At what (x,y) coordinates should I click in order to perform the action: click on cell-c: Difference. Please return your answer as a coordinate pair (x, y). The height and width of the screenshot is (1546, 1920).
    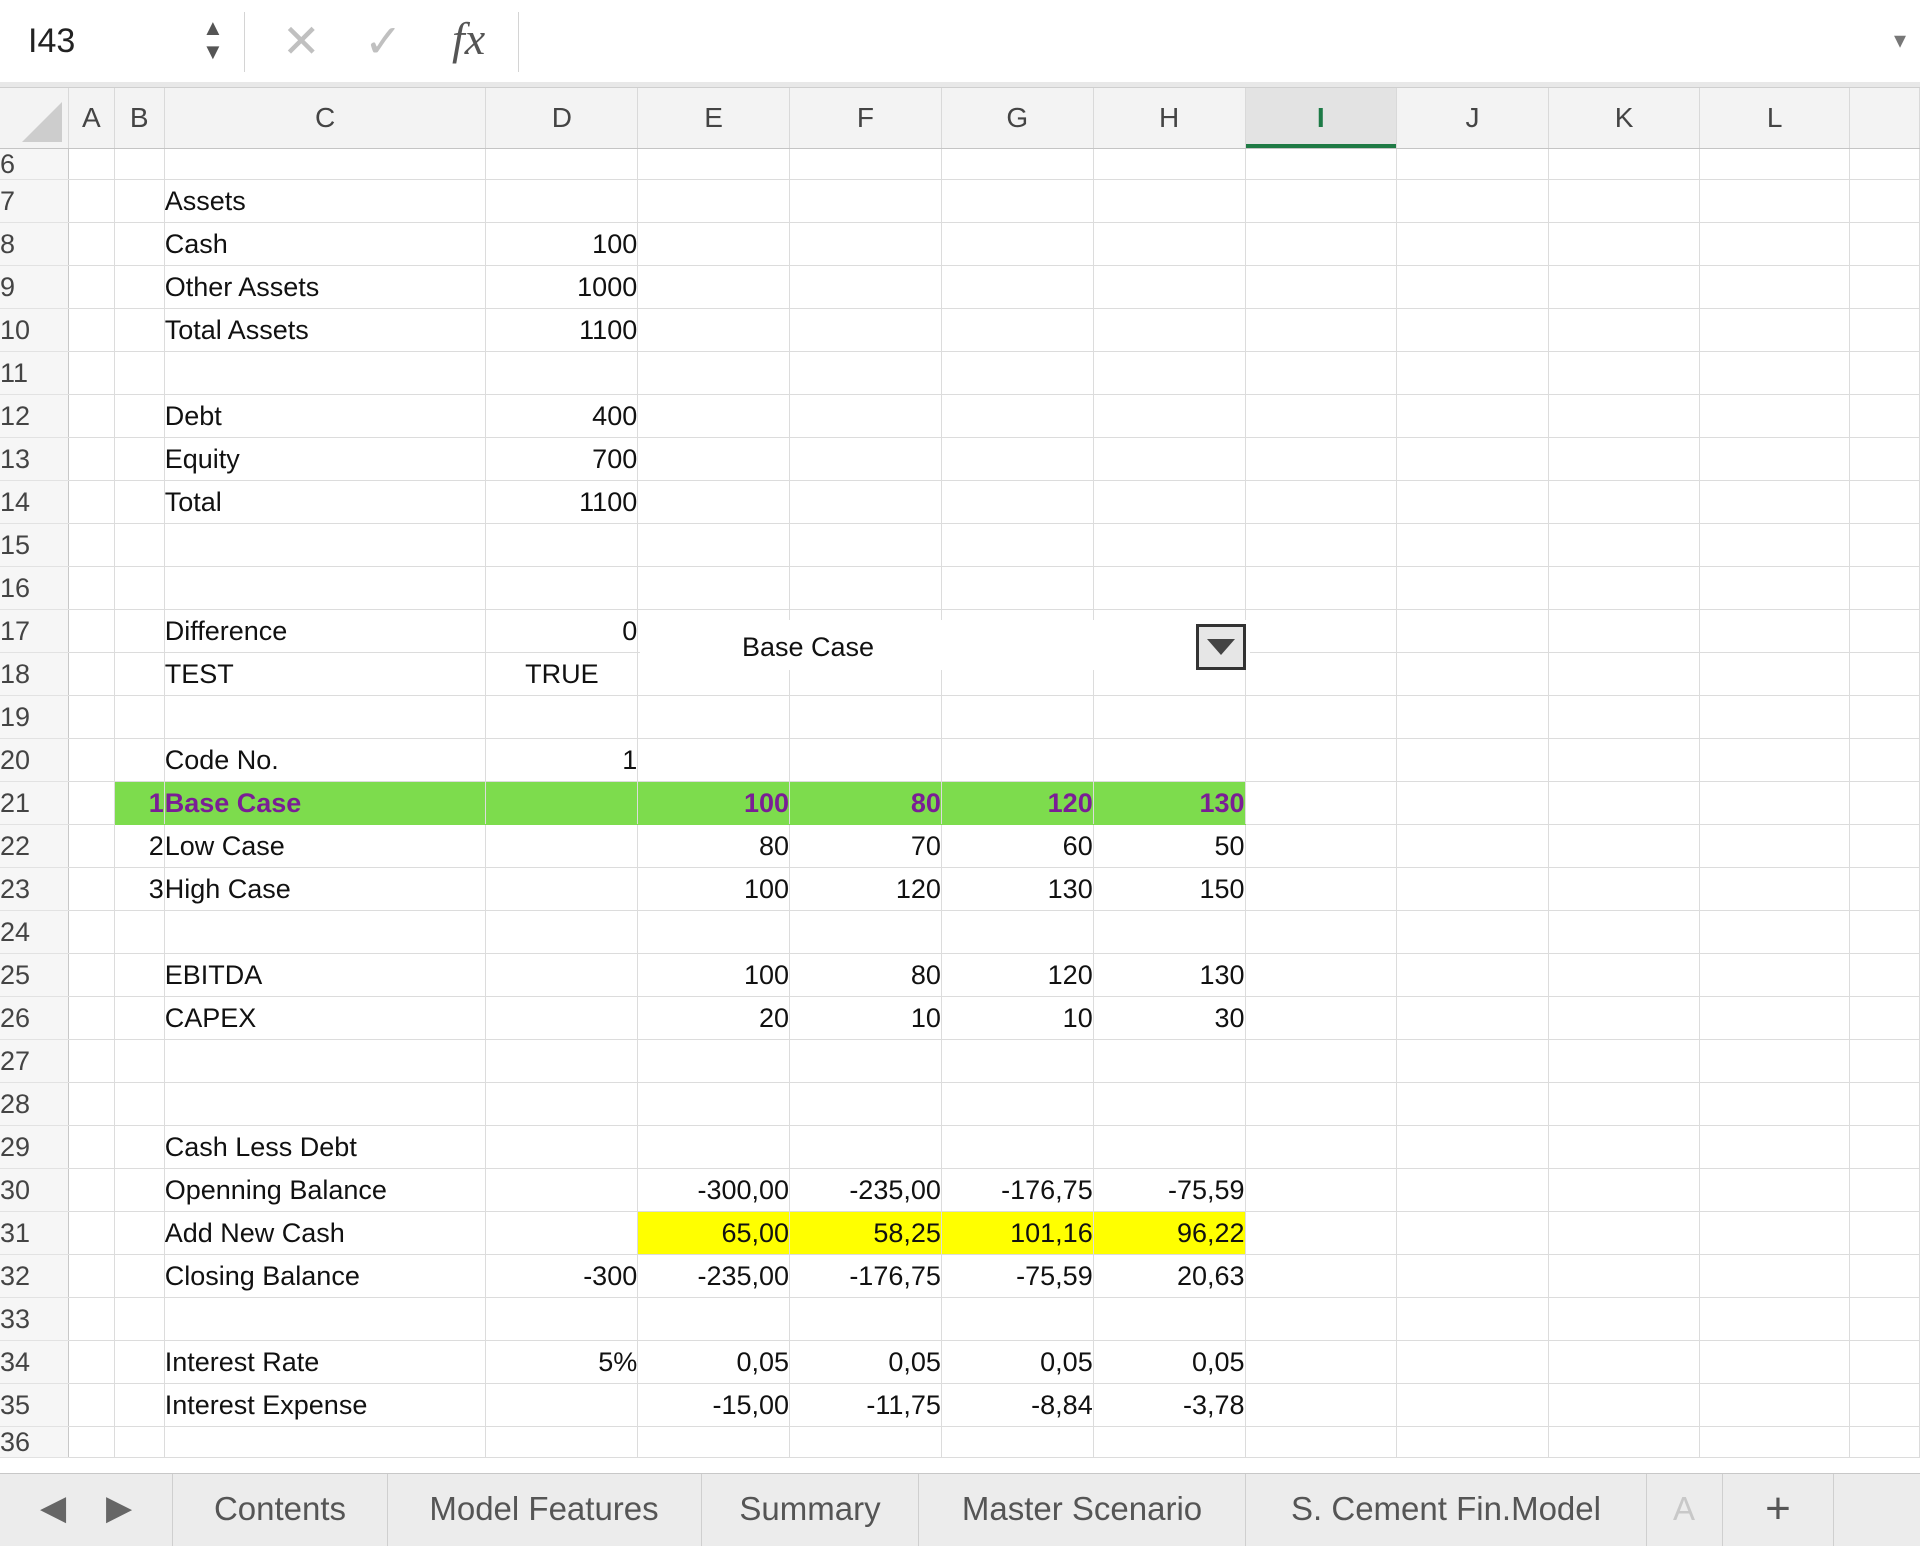
    Looking at the image, I should click on (325, 631).